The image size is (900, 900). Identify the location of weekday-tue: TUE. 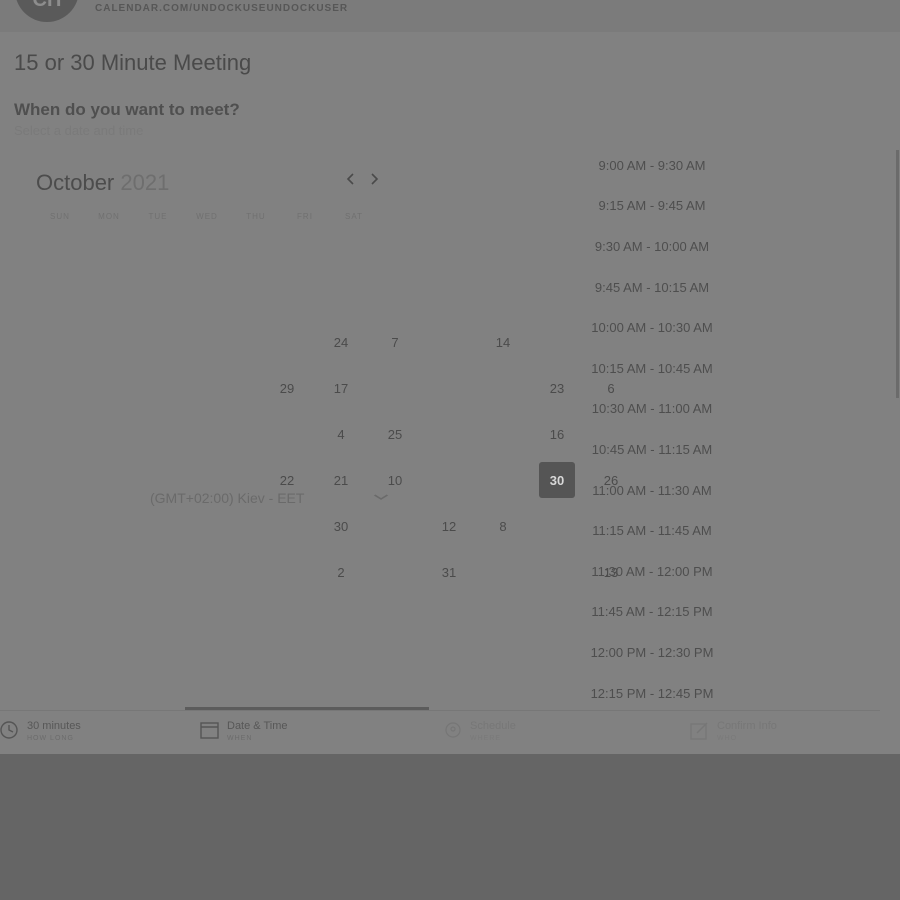
(158, 216).